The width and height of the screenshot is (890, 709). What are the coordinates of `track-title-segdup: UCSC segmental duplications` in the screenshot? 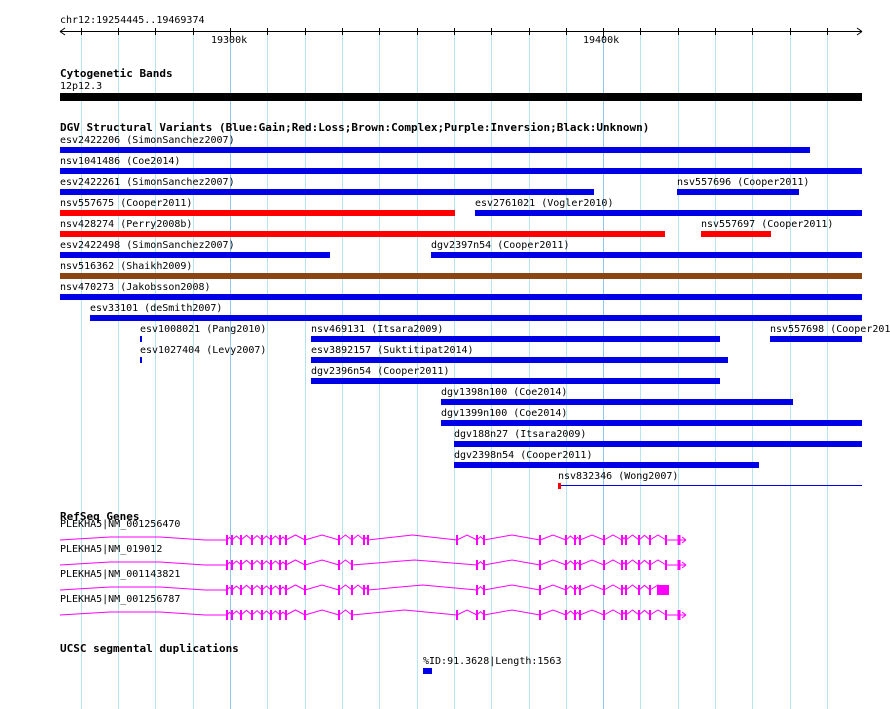 It's located at (149, 649).